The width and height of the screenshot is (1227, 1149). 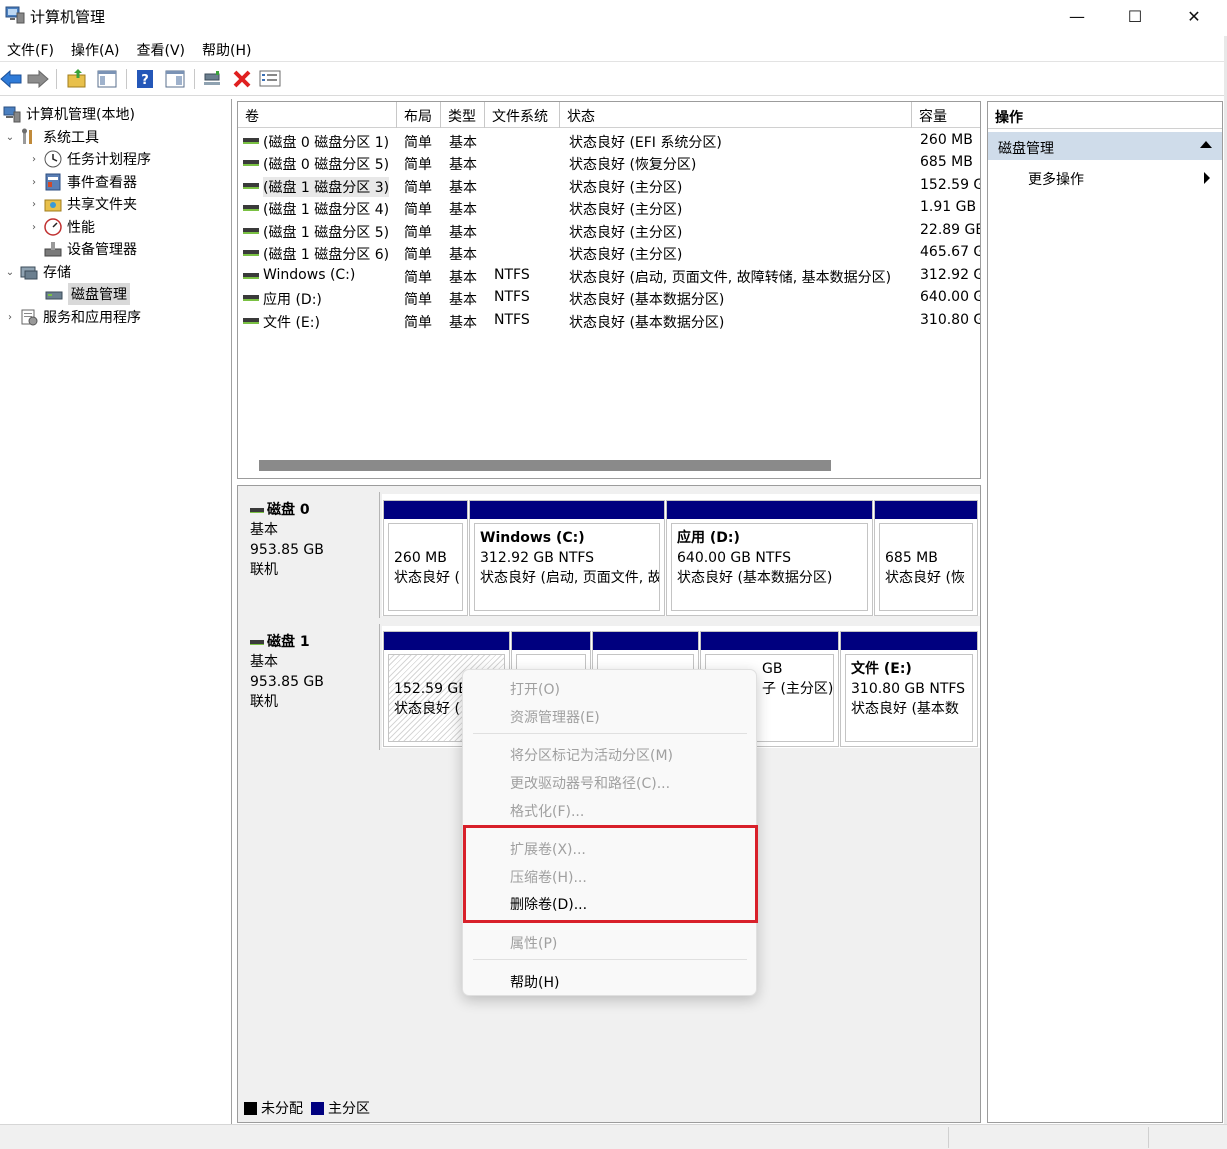 What do you see at coordinates (53, 249) in the screenshot?
I see `device-manager-icon` at bounding box center [53, 249].